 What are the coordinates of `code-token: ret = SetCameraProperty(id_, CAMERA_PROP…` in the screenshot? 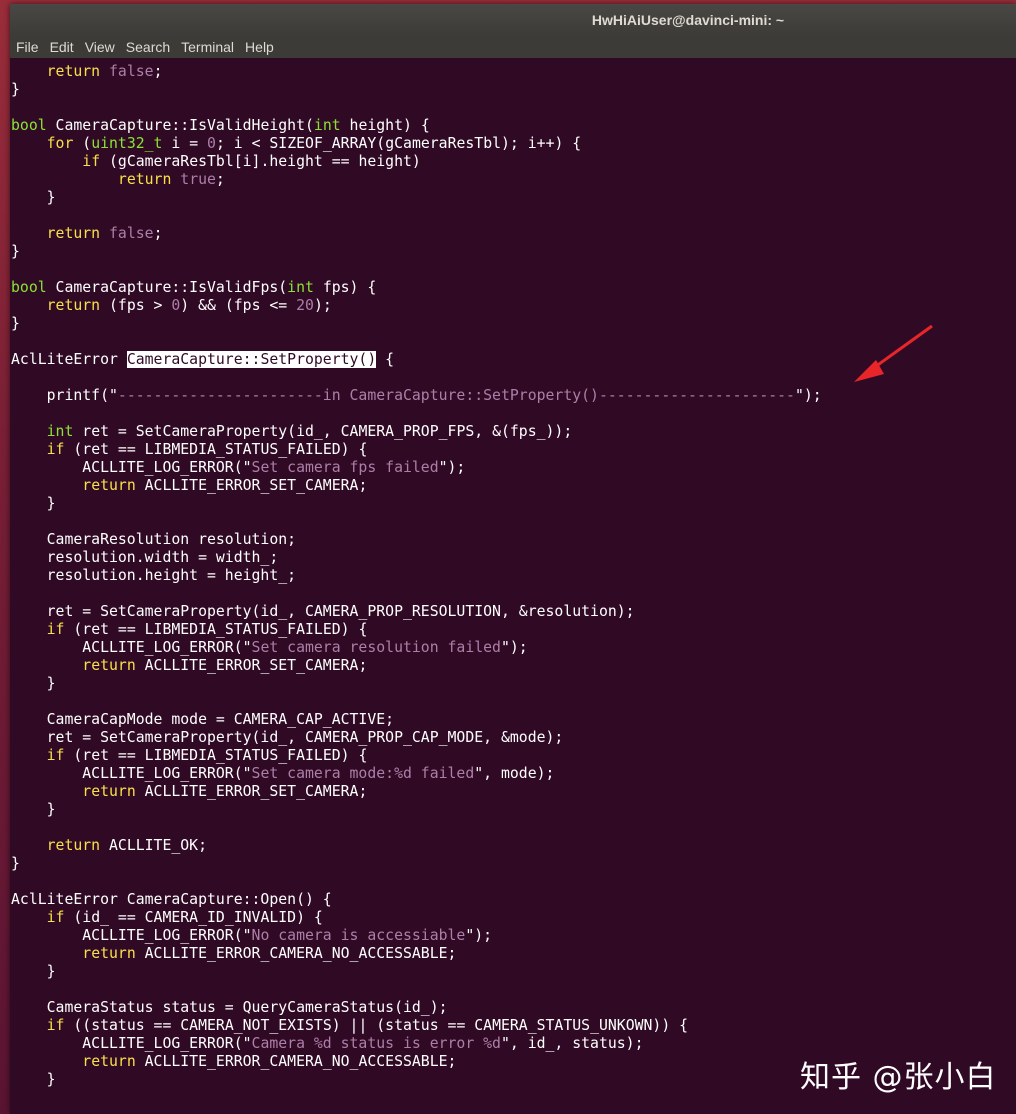 It's located at (323, 611).